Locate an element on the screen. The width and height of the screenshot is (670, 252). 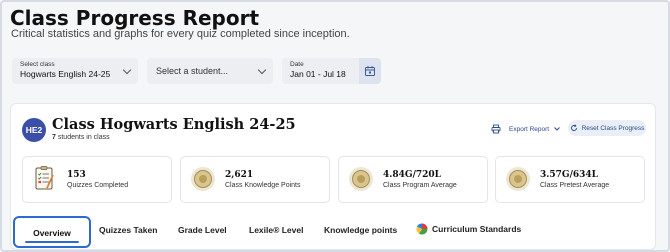
class-select: Select class Hogwarts English 24-25 is located at coordinates (75, 71).